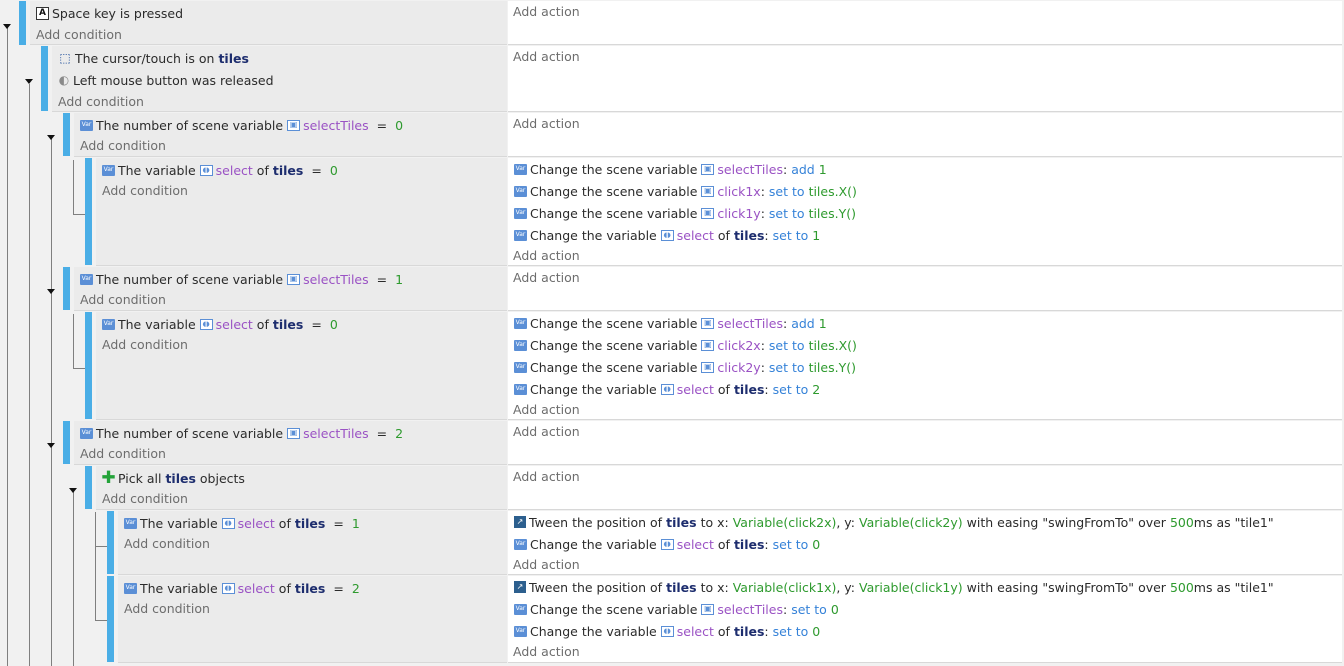 The image size is (1344, 666). What do you see at coordinates (832, 345) in the screenshot?
I see `value: tiles.X()` at bounding box center [832, 345].